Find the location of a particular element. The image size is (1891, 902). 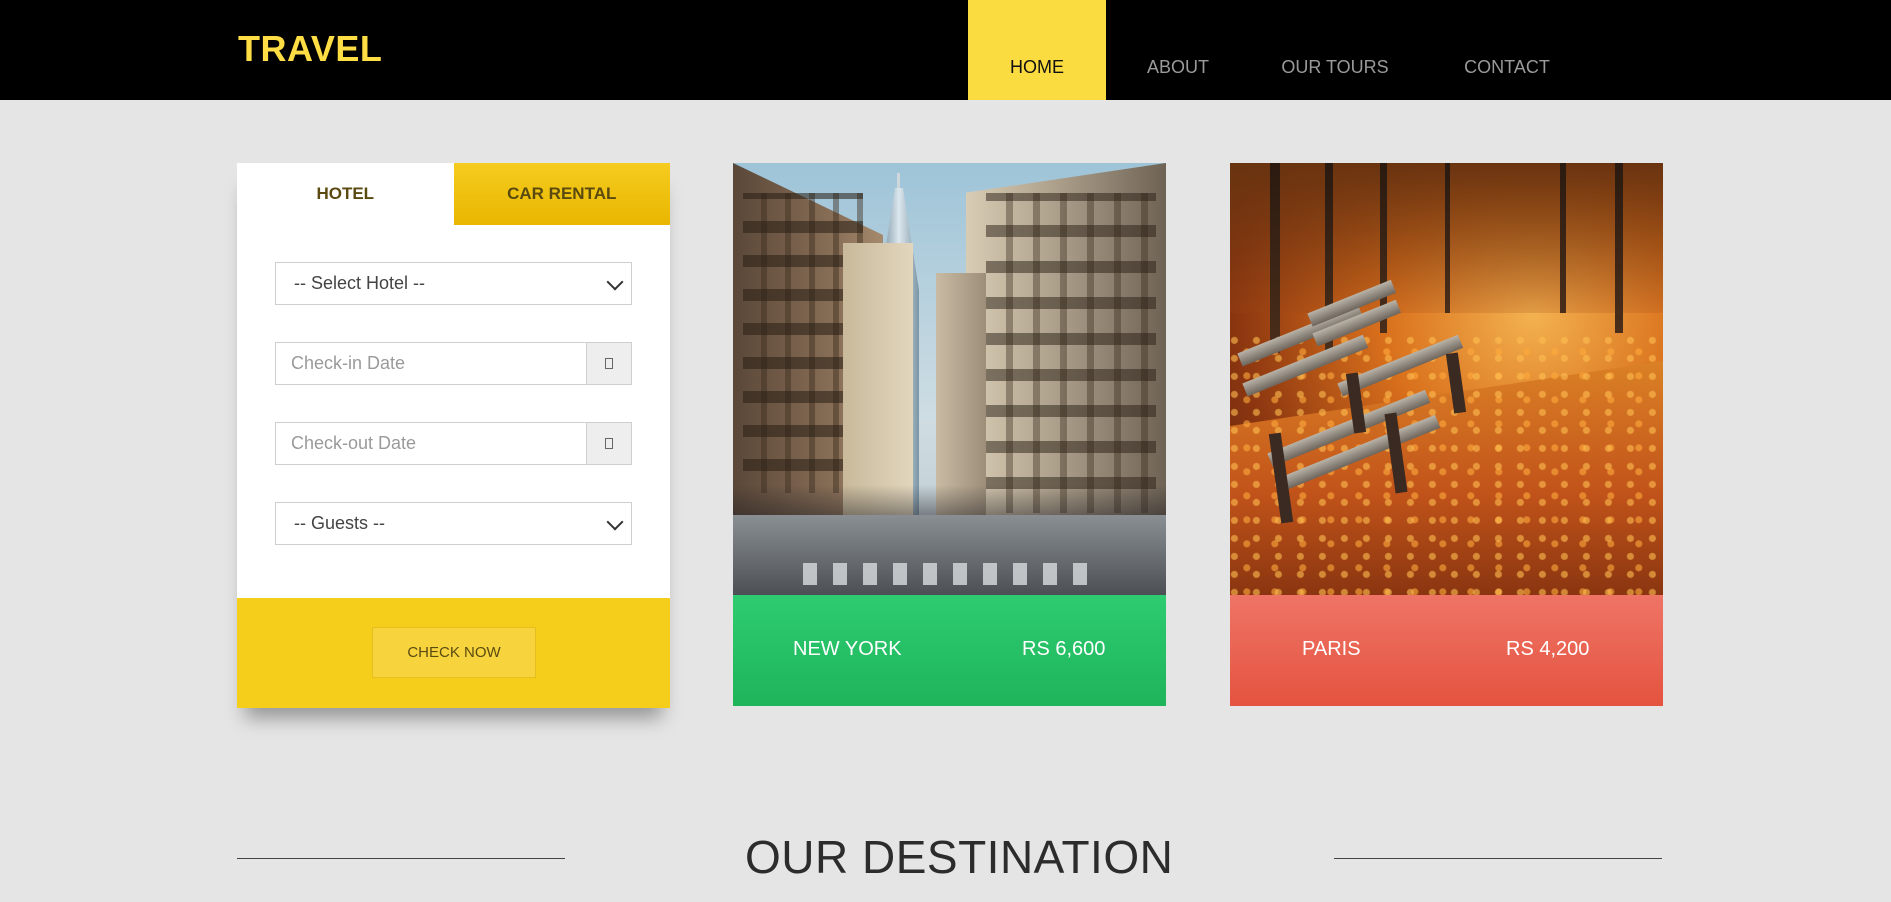

guests-select: -- Guests -- is located at coordinates (453, 523).